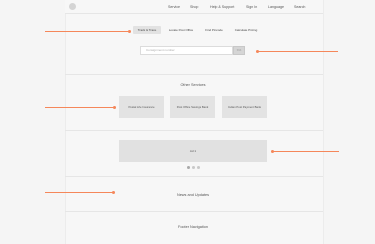 The width and height of the screenshot is (375, 244). I want to click on news-updates-title: News and Updates, so click(193, 195).